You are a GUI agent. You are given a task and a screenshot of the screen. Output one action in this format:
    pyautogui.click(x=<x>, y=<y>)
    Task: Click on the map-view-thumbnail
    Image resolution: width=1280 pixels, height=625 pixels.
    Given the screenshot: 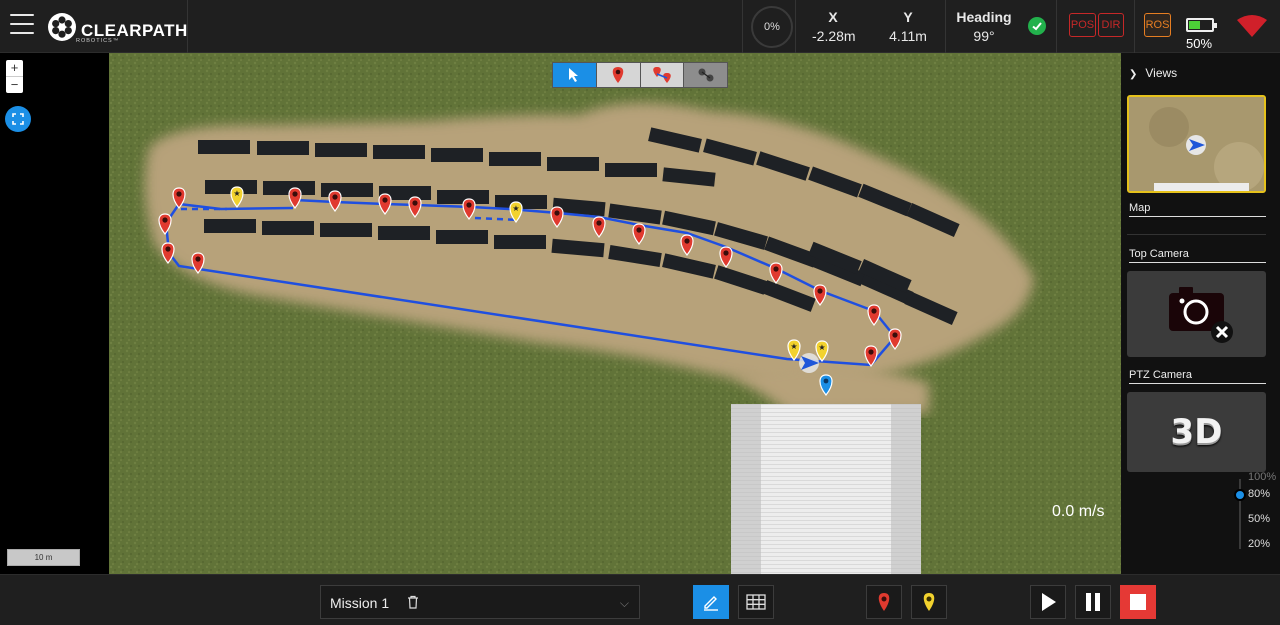 What is the action you would take?
    pyautogui.click(x=1196, y=144)
    